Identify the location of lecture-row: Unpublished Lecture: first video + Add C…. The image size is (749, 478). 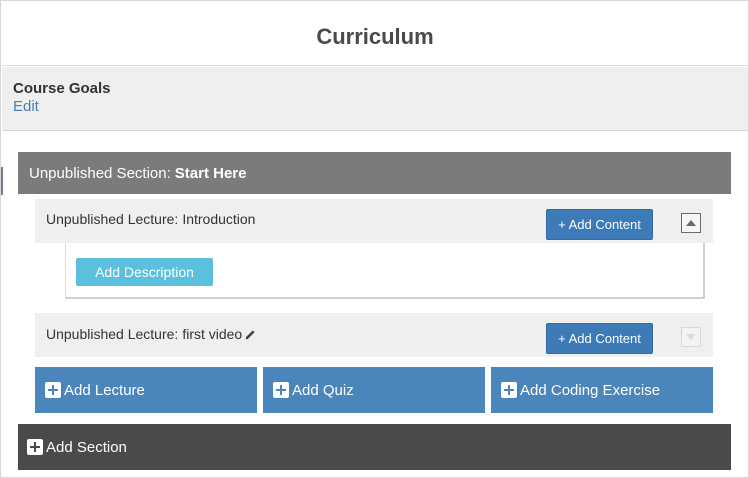
(374, 335).